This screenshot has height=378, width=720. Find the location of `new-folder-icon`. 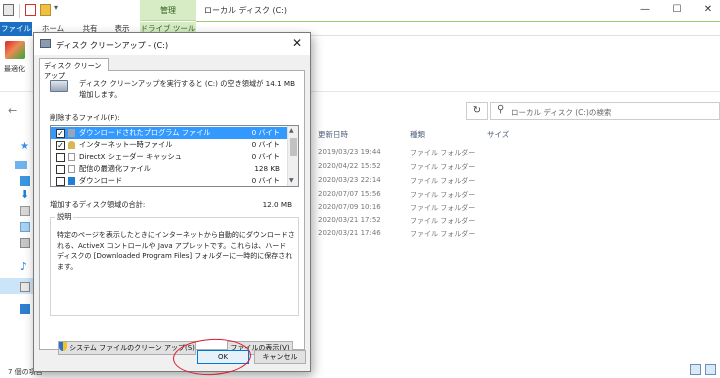

new-folder-icon is located at coordinates (45, 10).